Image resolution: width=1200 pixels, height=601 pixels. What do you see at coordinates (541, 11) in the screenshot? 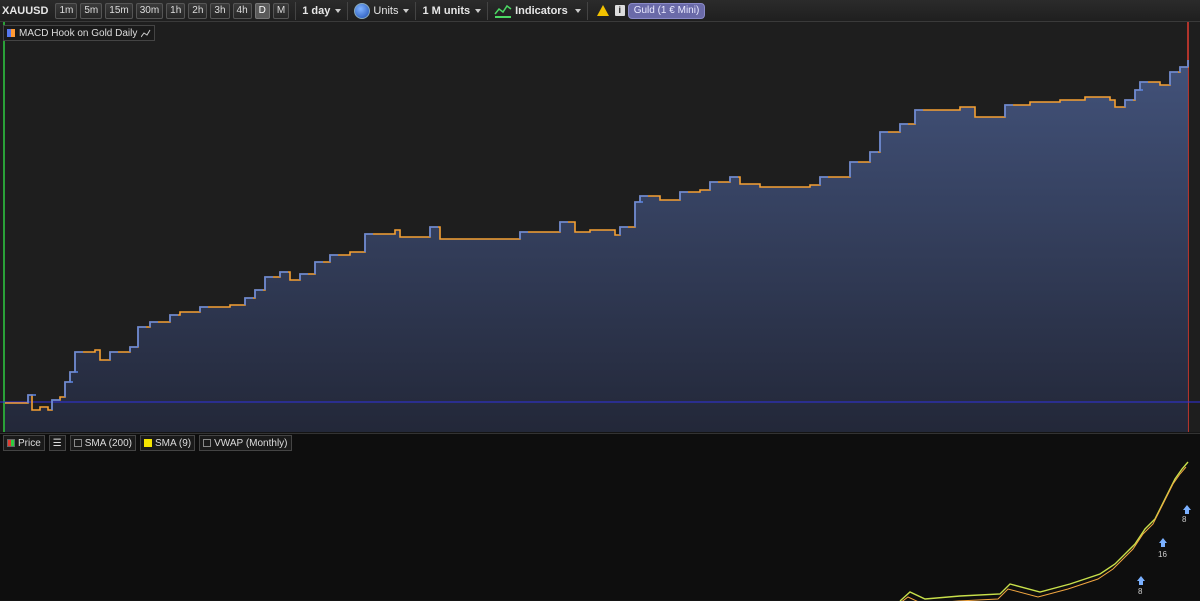
I see `indicators-button: Indicators` at bounding box center [541, 11].